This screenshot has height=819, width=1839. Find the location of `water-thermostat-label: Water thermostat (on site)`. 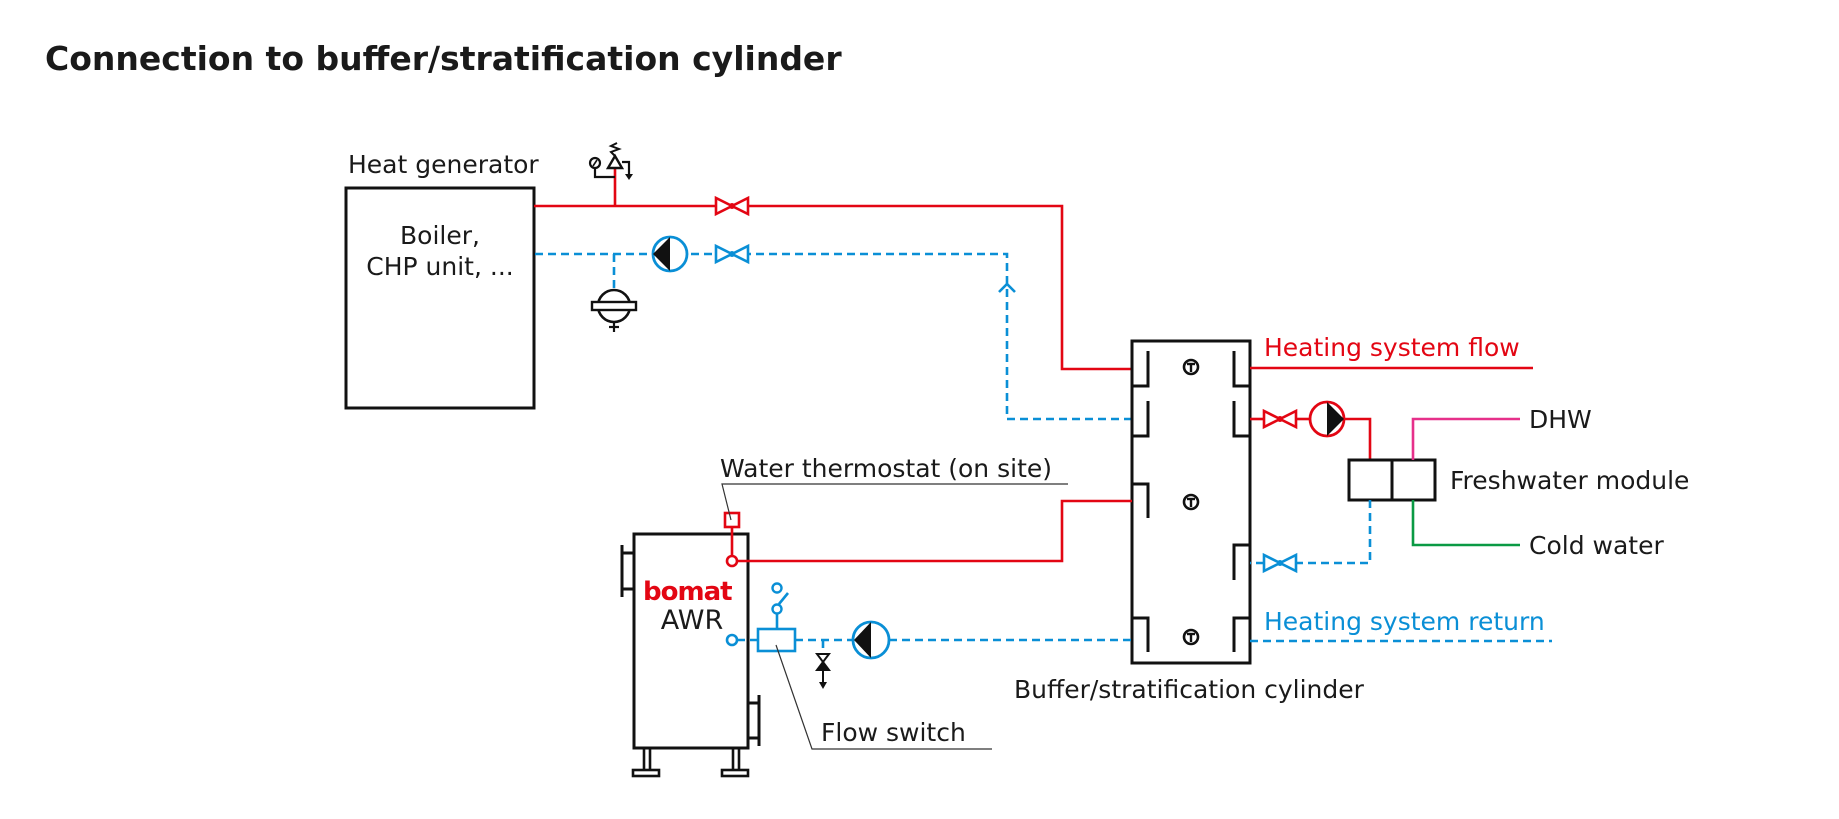

water-thermostat-label: Water thermostat (on site) is located at coordinates (886, 468).